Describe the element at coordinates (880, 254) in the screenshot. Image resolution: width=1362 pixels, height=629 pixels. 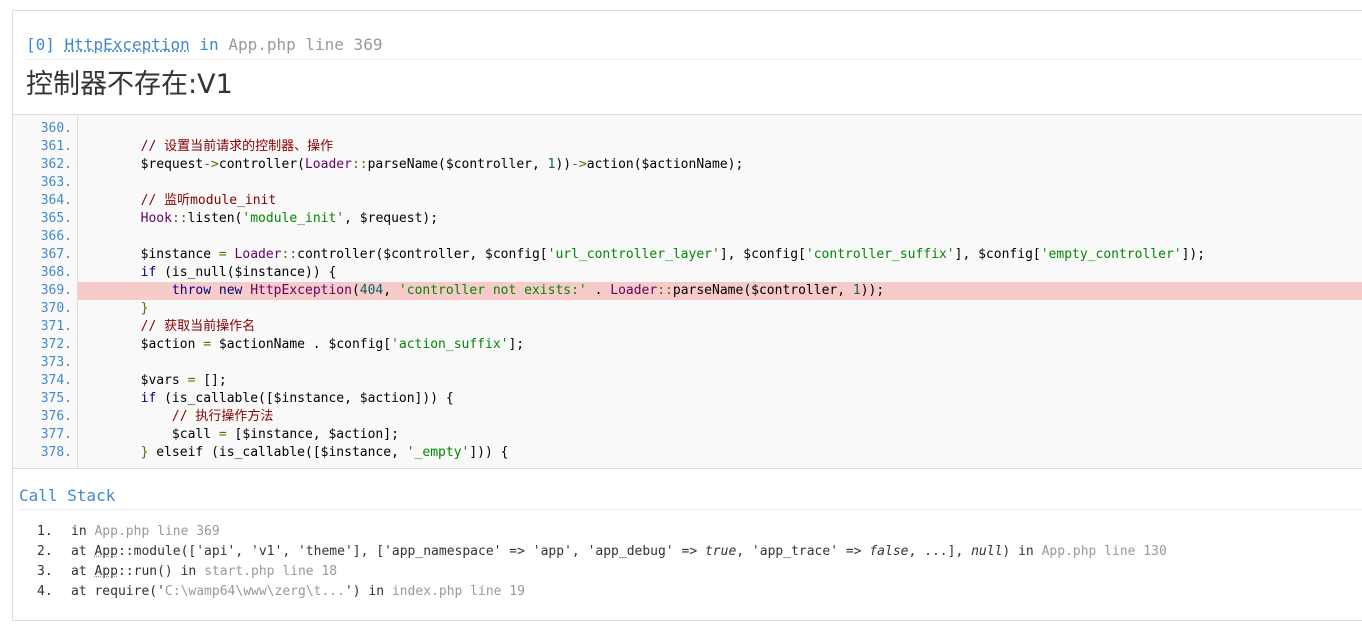
I see `code-token: 'controller_suffix'` at that location.